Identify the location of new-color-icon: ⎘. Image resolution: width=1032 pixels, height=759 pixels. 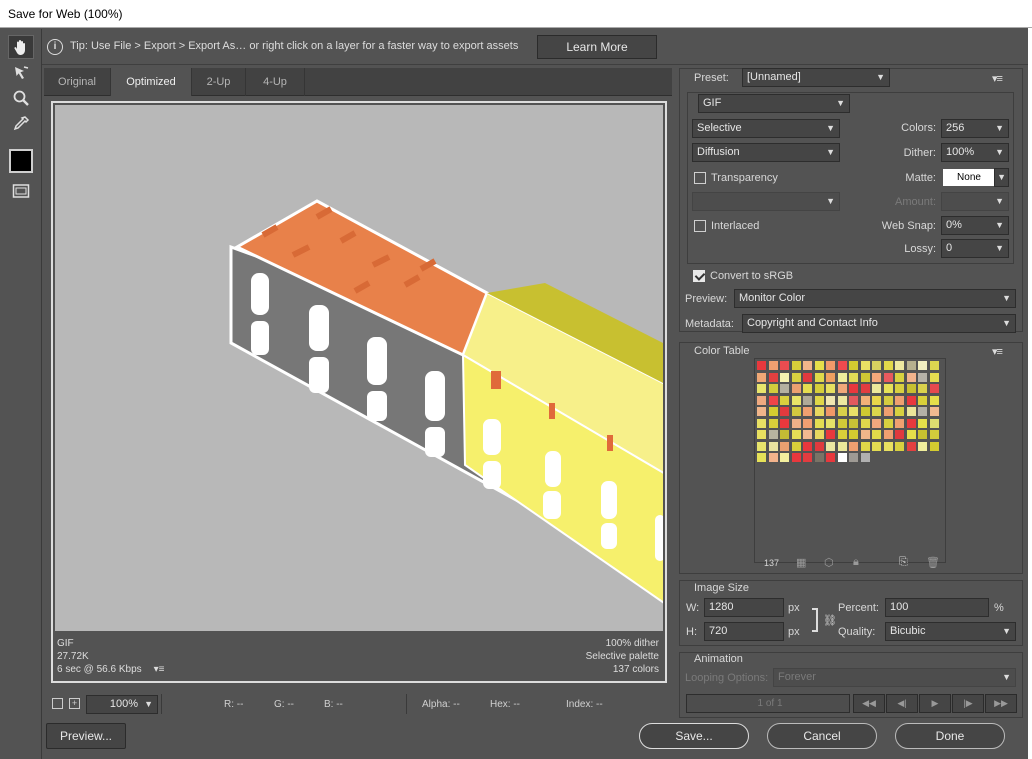
(903, 562).